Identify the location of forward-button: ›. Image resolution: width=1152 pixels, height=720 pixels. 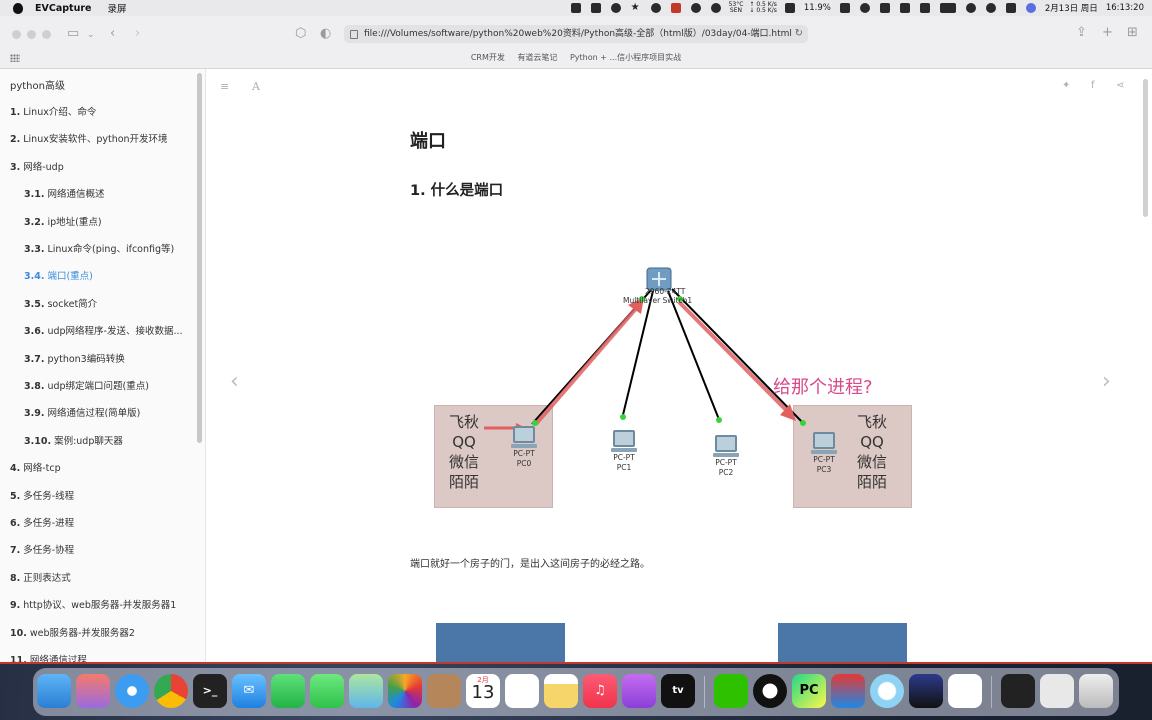
(137, 34).